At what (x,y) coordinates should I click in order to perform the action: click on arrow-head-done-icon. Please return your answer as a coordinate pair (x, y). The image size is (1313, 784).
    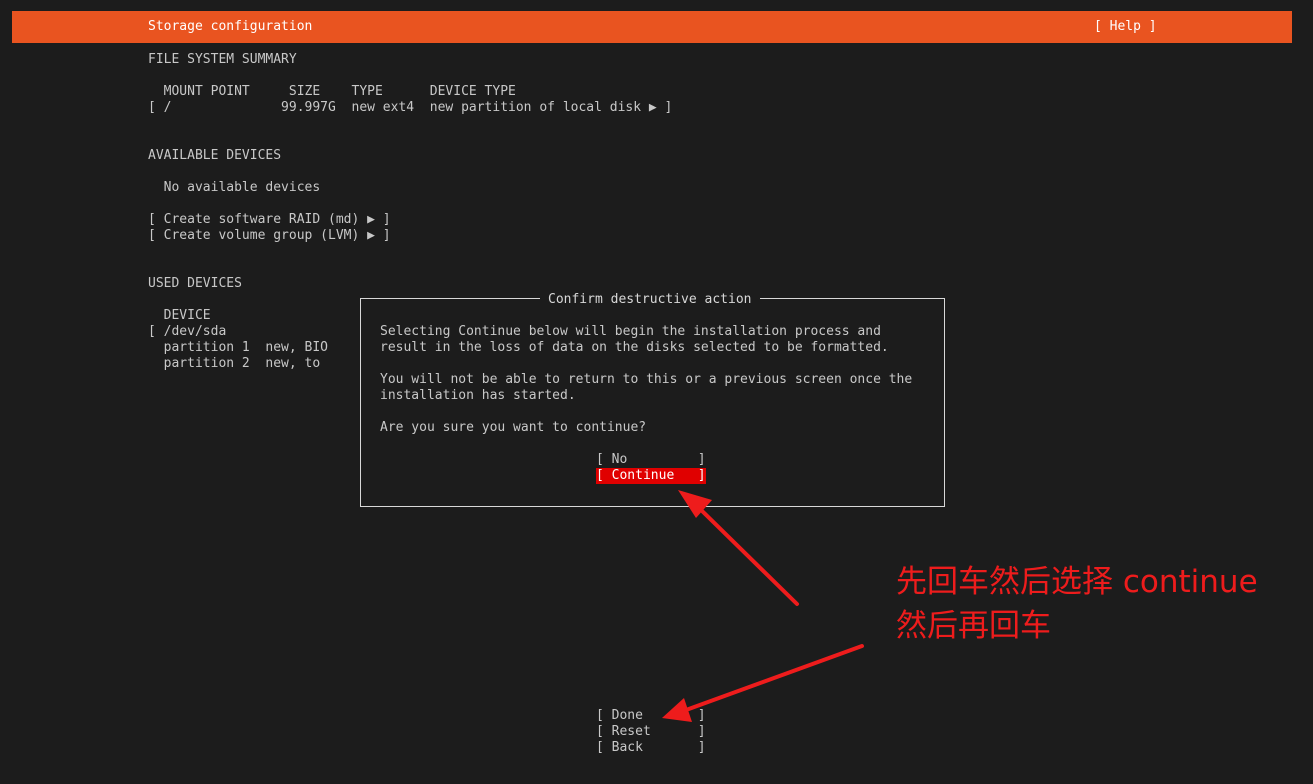
    Looking at the image, I should click on (677, 710).